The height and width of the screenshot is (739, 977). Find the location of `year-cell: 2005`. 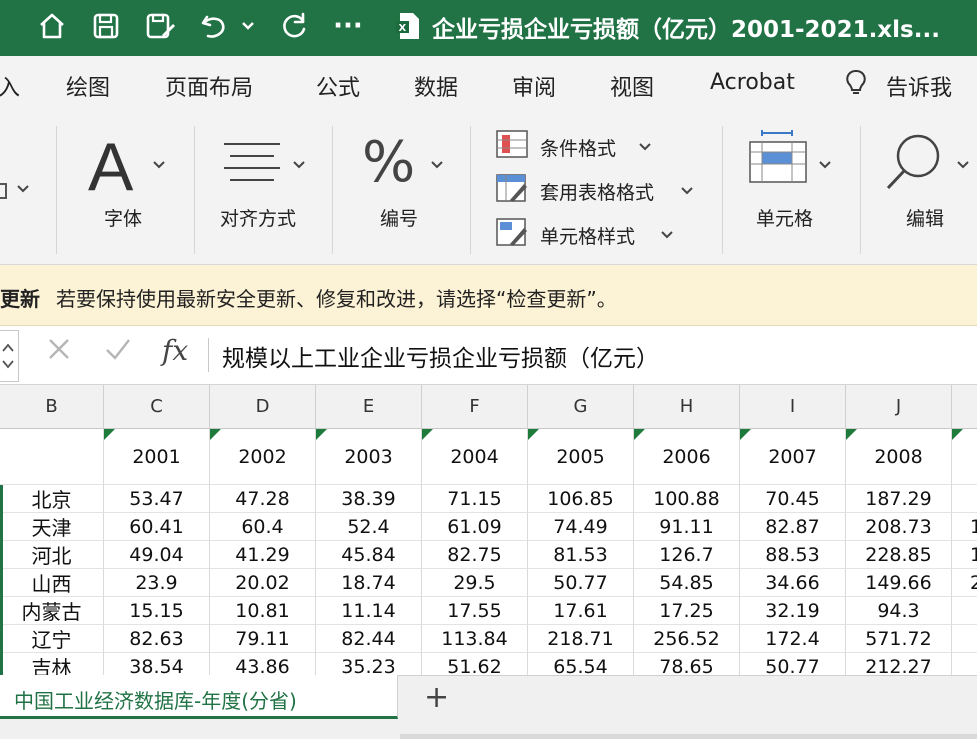

year-cell: 2005 is located at coordinates (581, 457).